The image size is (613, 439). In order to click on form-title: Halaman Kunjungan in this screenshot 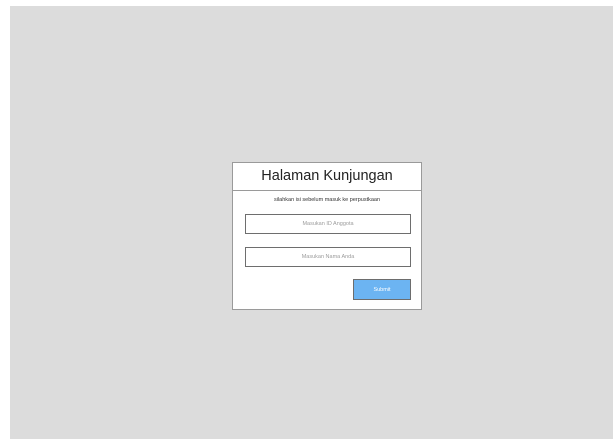, I will do `click(327, 177)`.